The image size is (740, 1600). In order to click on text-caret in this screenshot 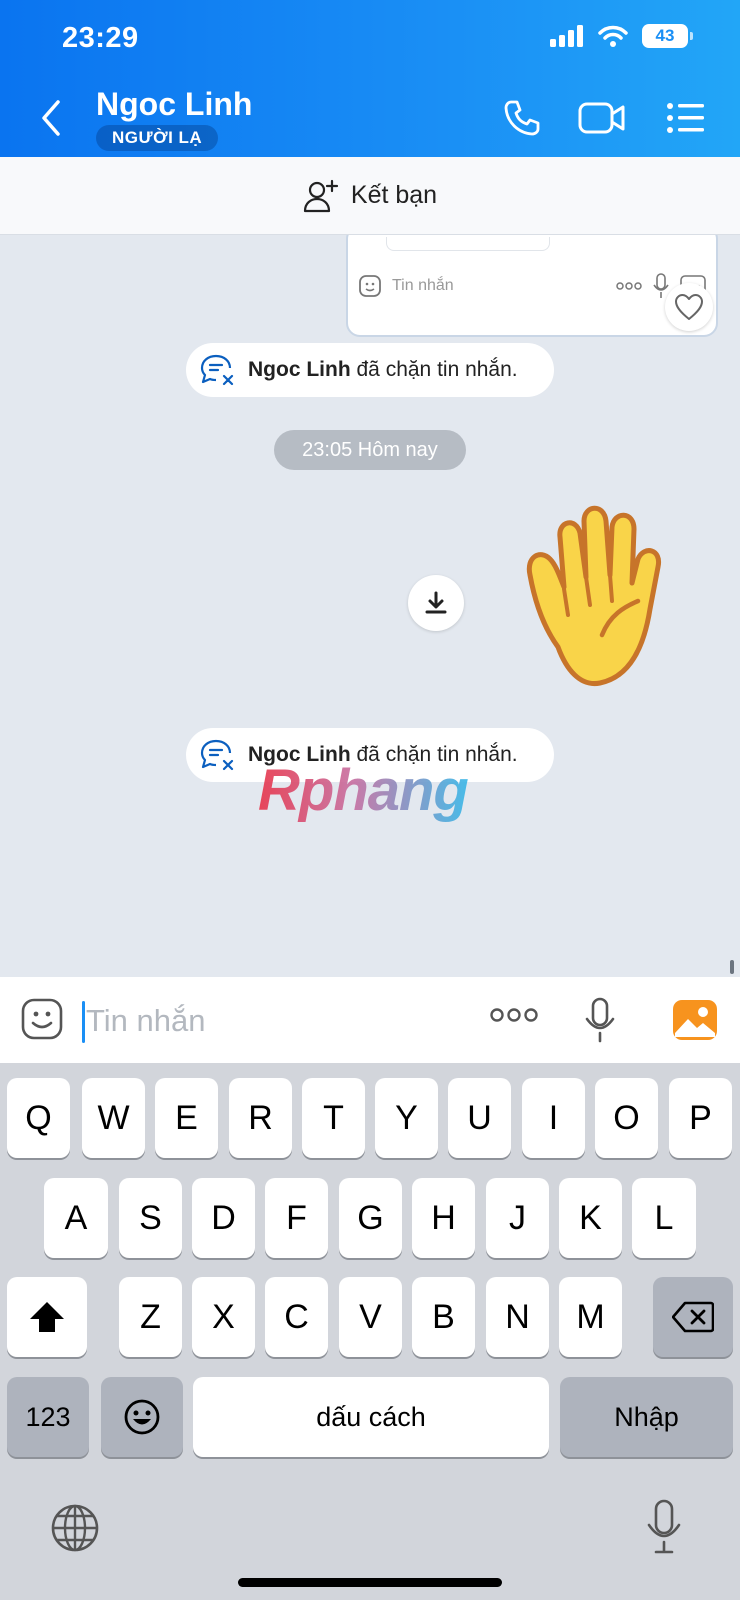, I will do `click(83, 1022)`.